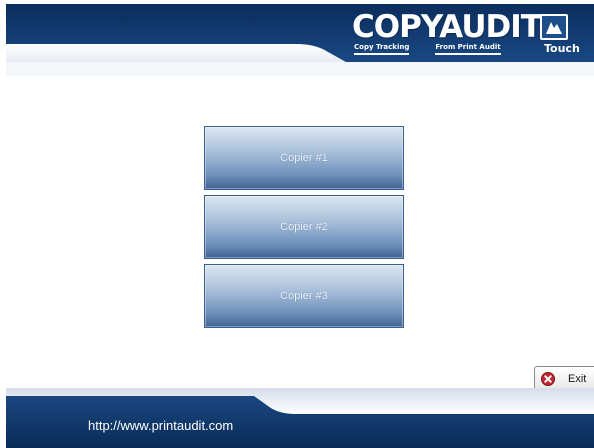 This screenshot has width=594, height=448. What do you see at coordinates (447, 27) in the screenshot?
I see `logo-wordmark: COPYAUDIT` at bounding box center [447, 27].